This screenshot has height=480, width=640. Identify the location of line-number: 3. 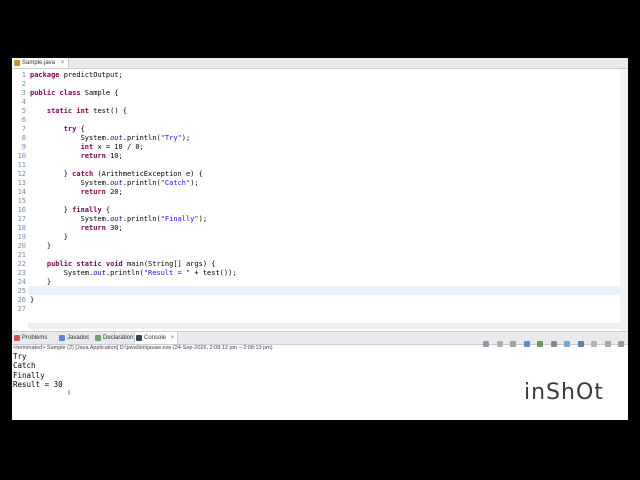
(23, 93).